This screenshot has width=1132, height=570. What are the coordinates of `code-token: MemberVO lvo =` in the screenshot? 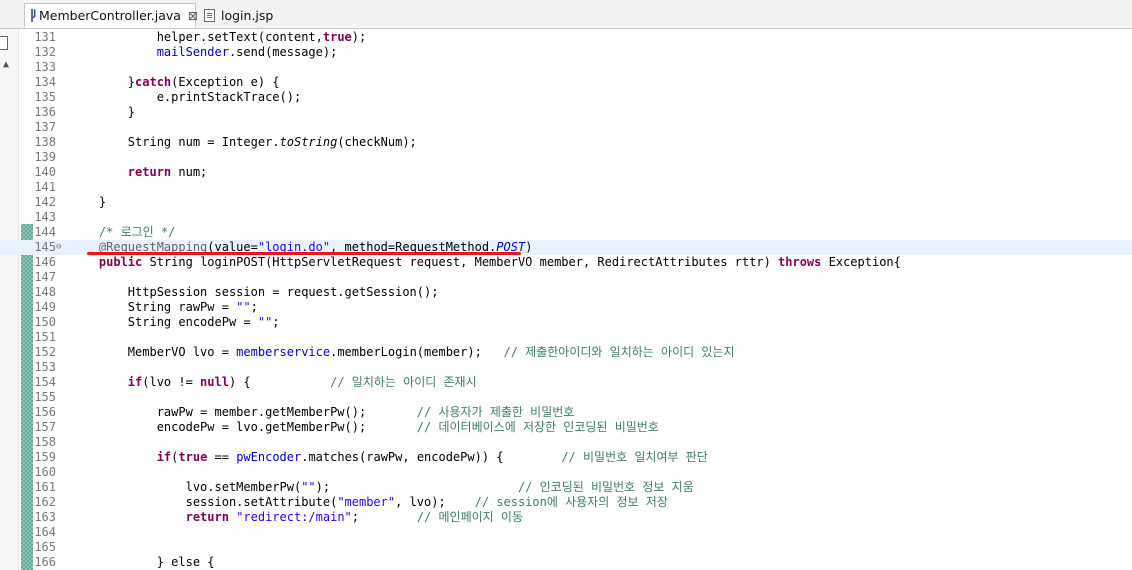 It's located at (153, 352).